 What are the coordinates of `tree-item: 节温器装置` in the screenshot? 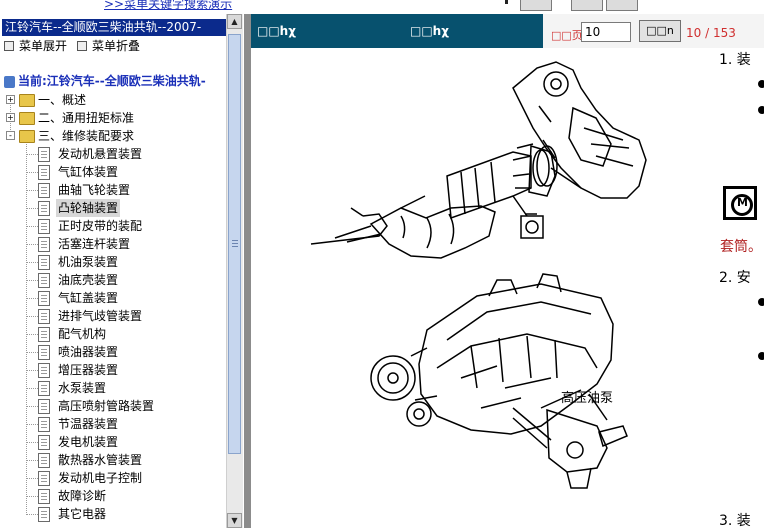 It's located at (113, 424).